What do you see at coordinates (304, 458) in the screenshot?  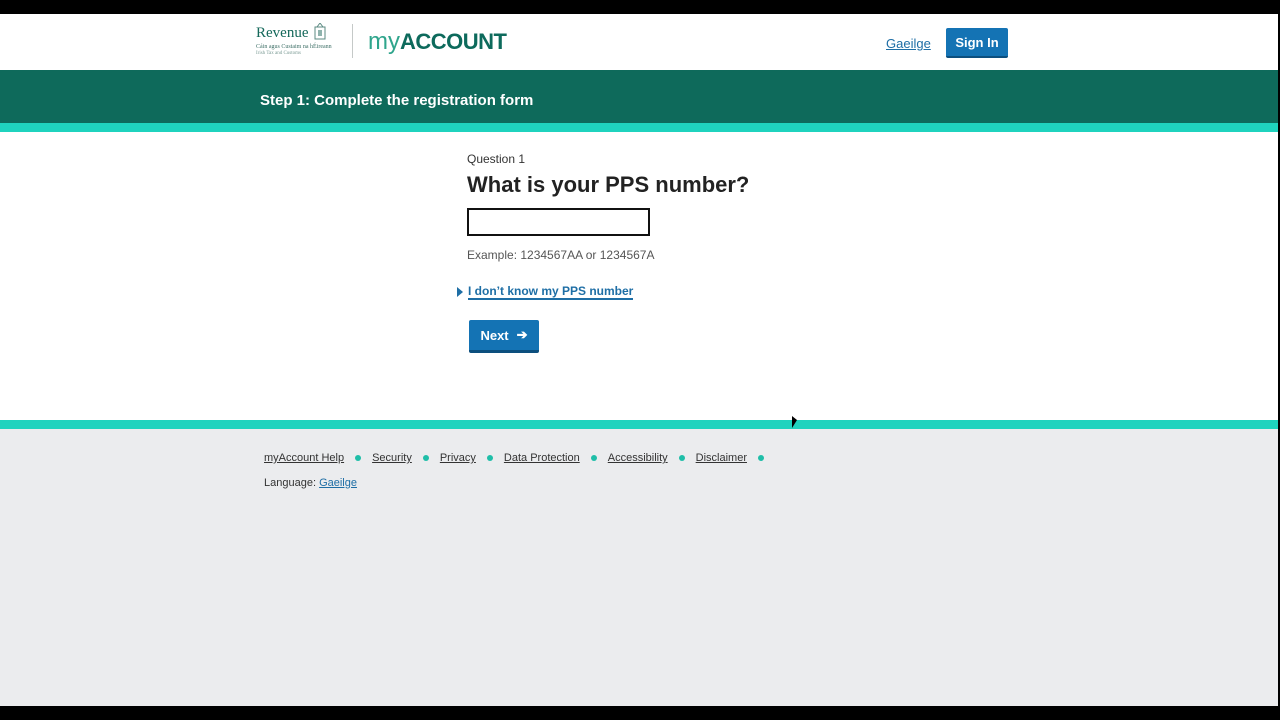 I see `footer-link-help: myAccount Help` at bounding box center [304, 458].